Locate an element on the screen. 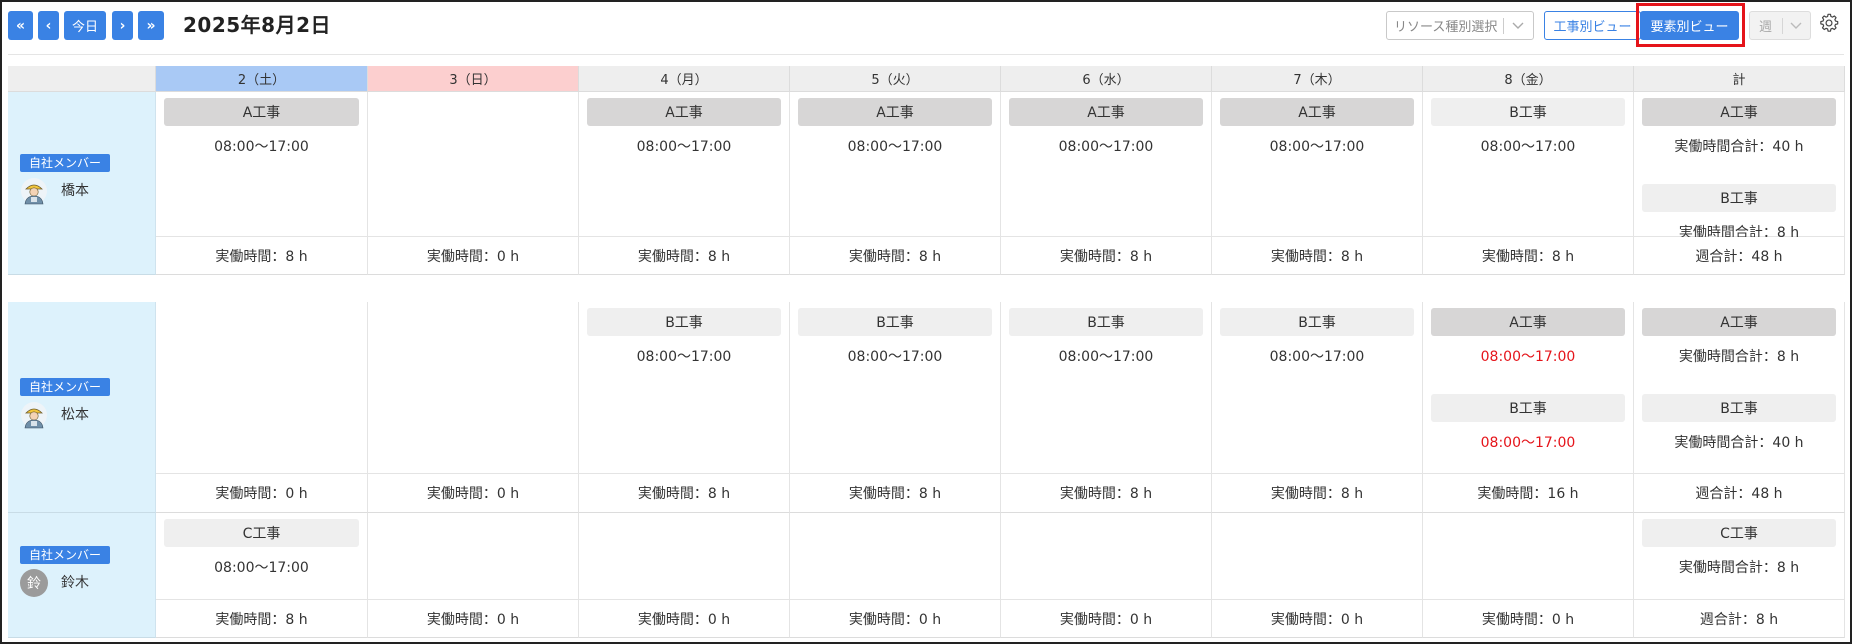 The height and width of the screenshot is (644, 1852). column-header-day: 3（日） is located at coordinates (473, 79).